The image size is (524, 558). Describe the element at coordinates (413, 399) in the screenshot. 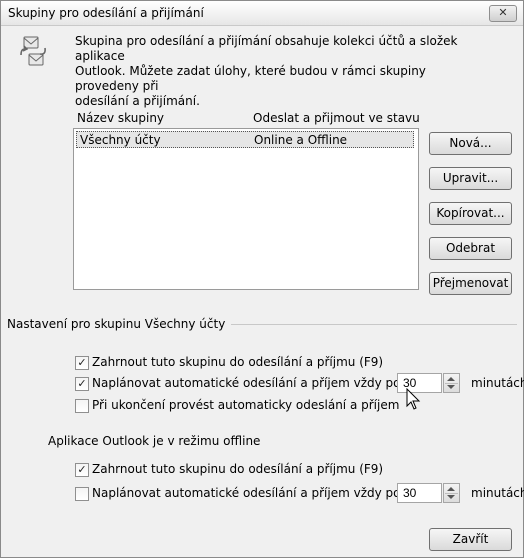

I see `mouse-pointer-icon` at that location.